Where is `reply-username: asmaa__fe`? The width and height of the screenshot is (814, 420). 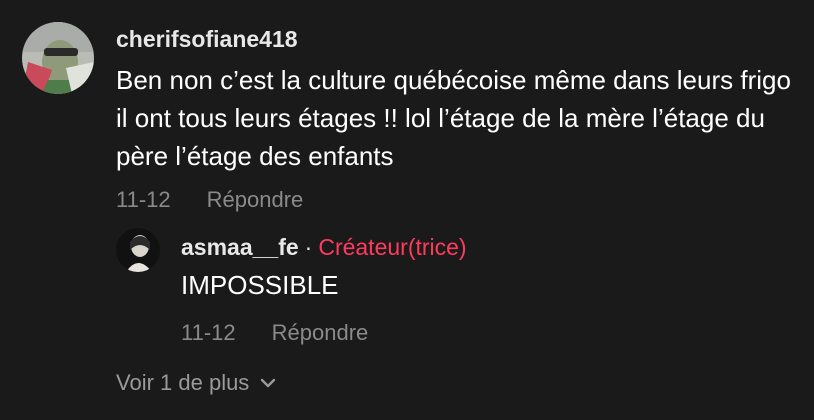
reply-username: asmaa__fe is located at coordinates (240, 247).